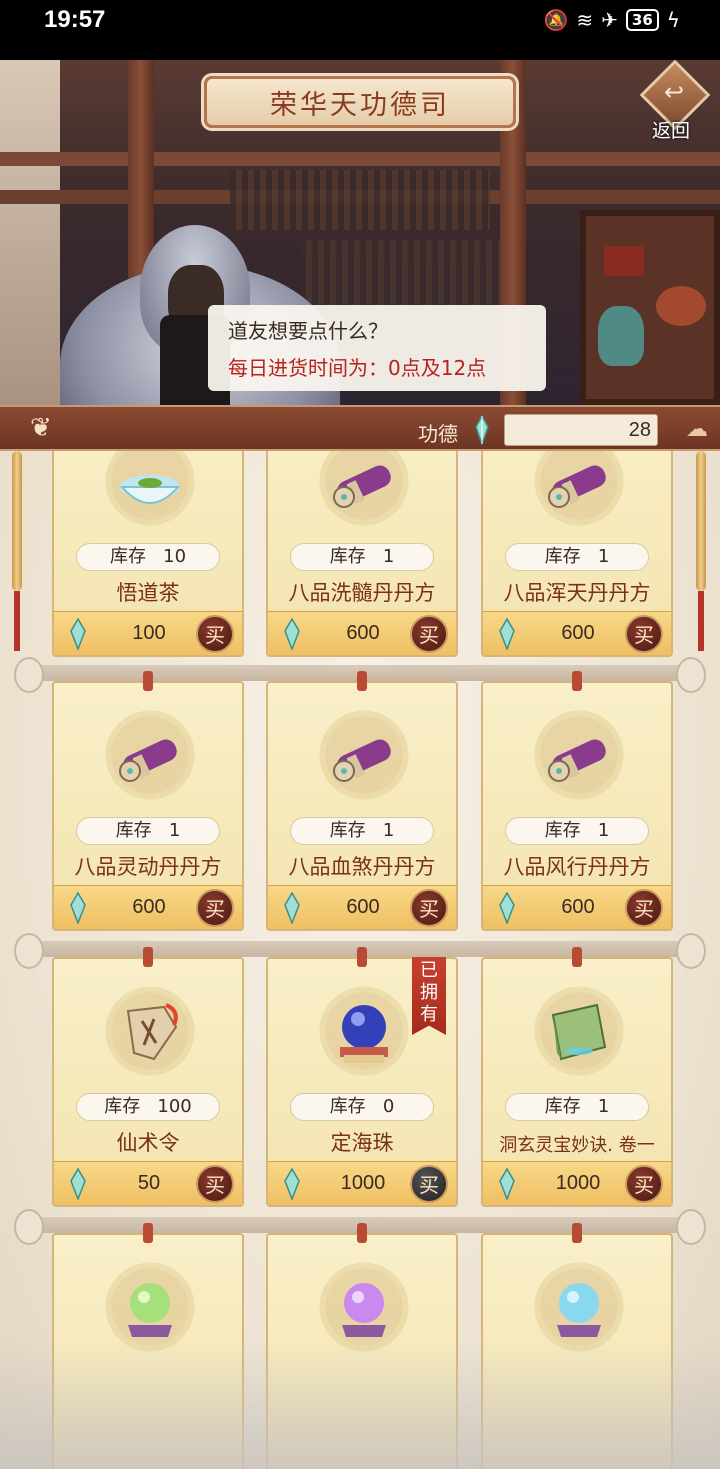 The width and height of the screenshot is (720, 1469). Describe the element at coordinates (642, 20) in the screenshot. I see `battery-indicator: 36` at that location.